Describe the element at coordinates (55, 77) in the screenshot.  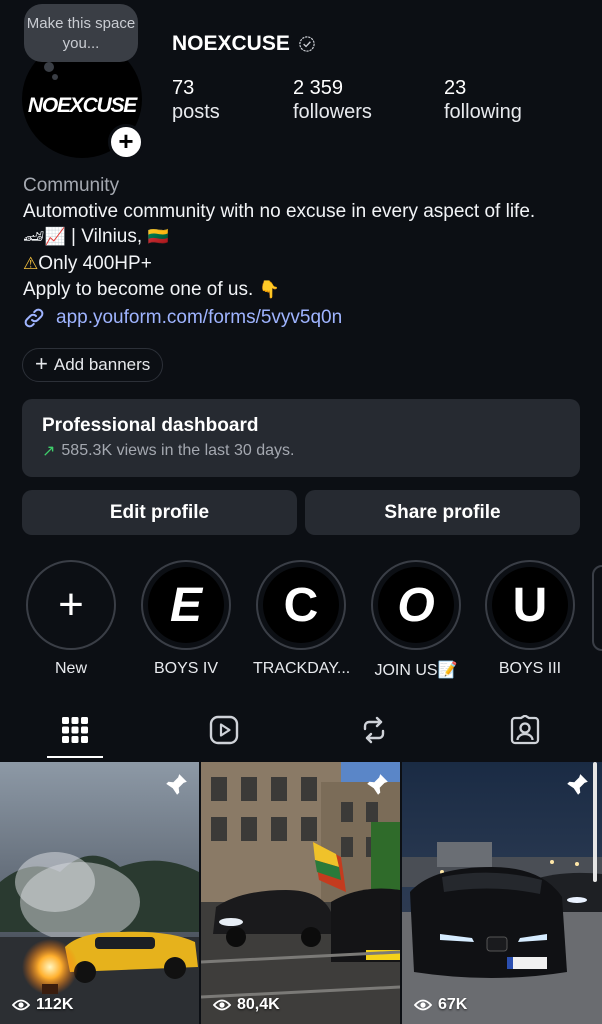
I see `note-bubble-tail-small` at that location.